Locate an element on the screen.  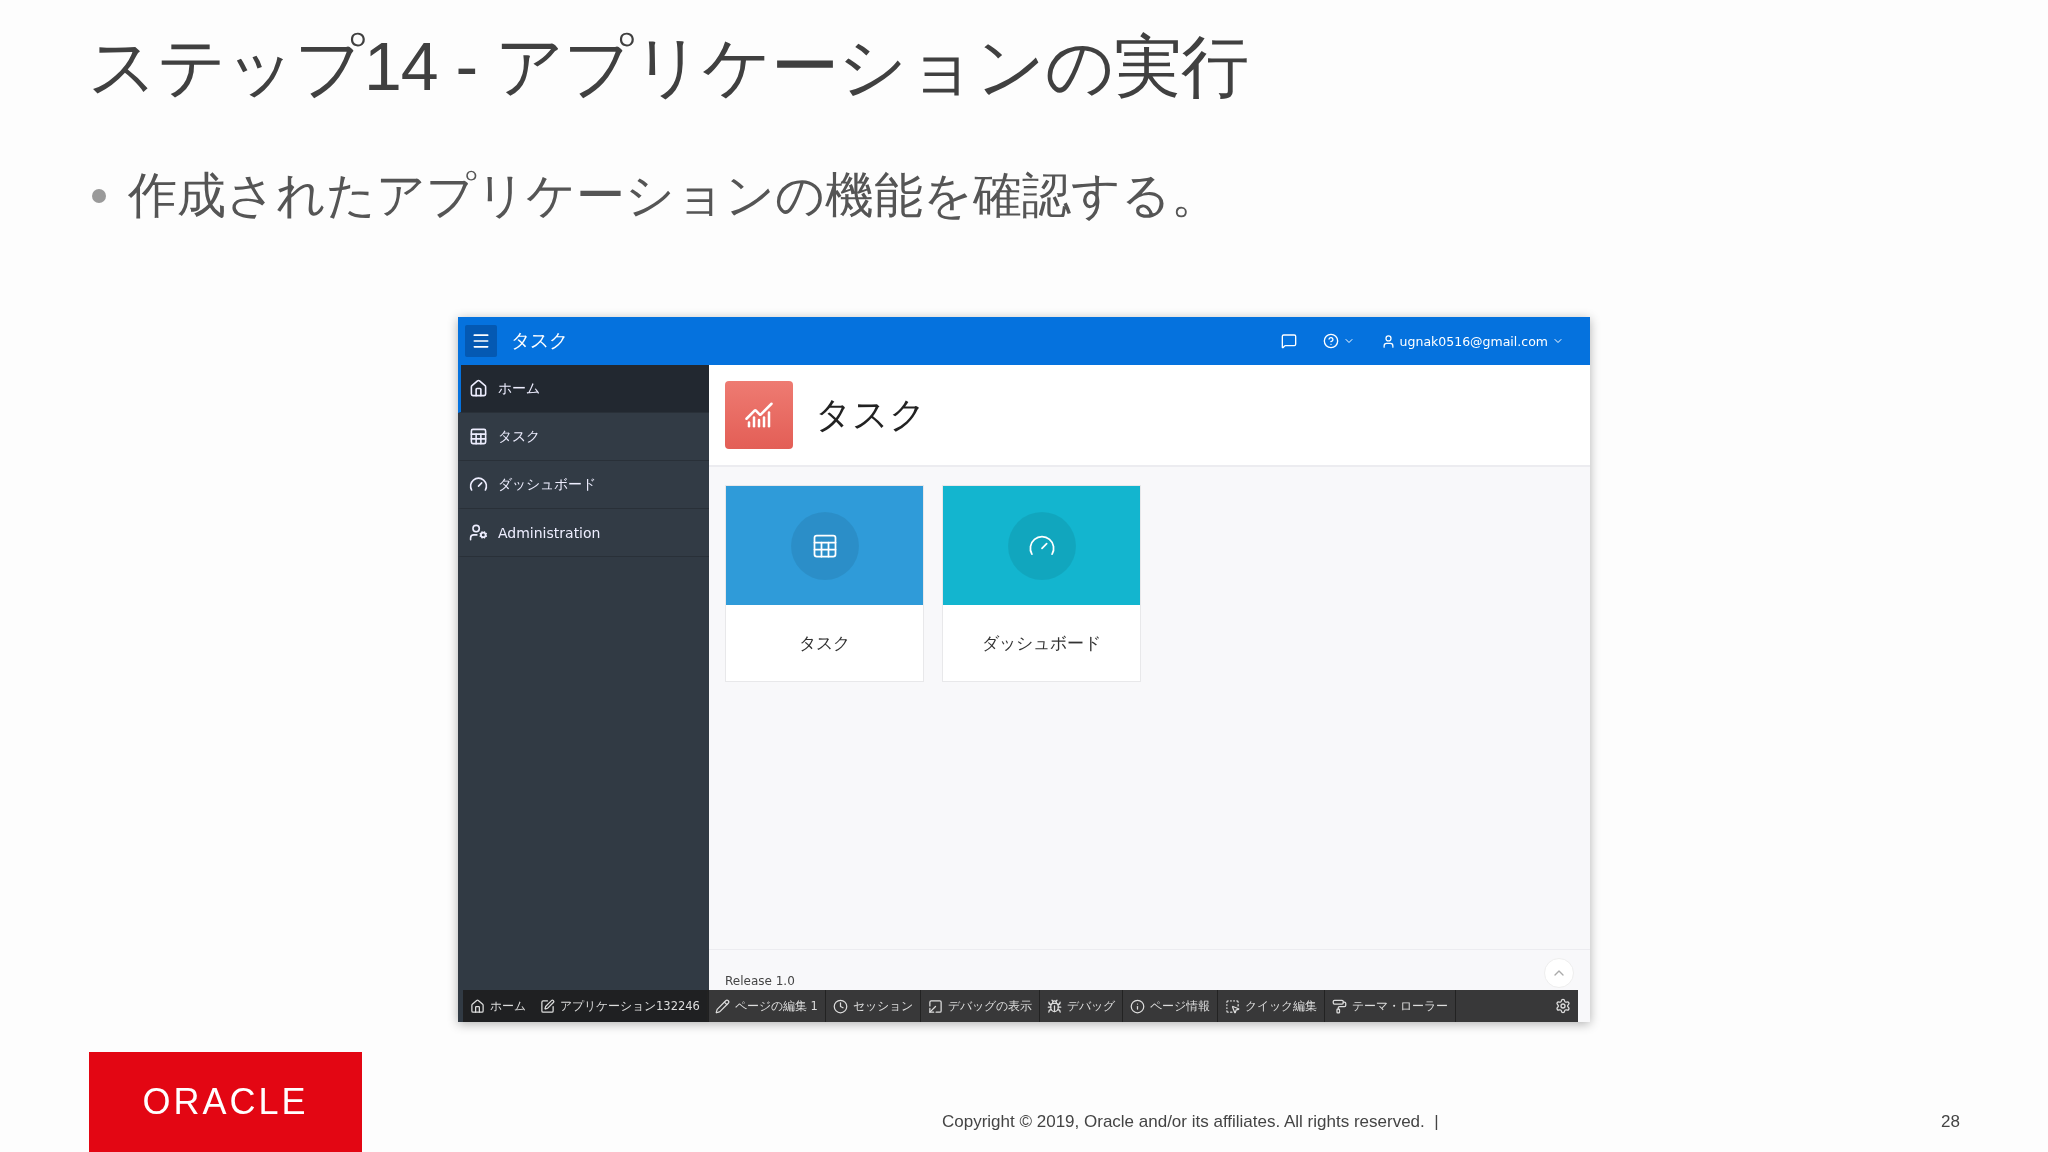
sidebar-label: ダッシュボード is located at coordinates (547, 484).